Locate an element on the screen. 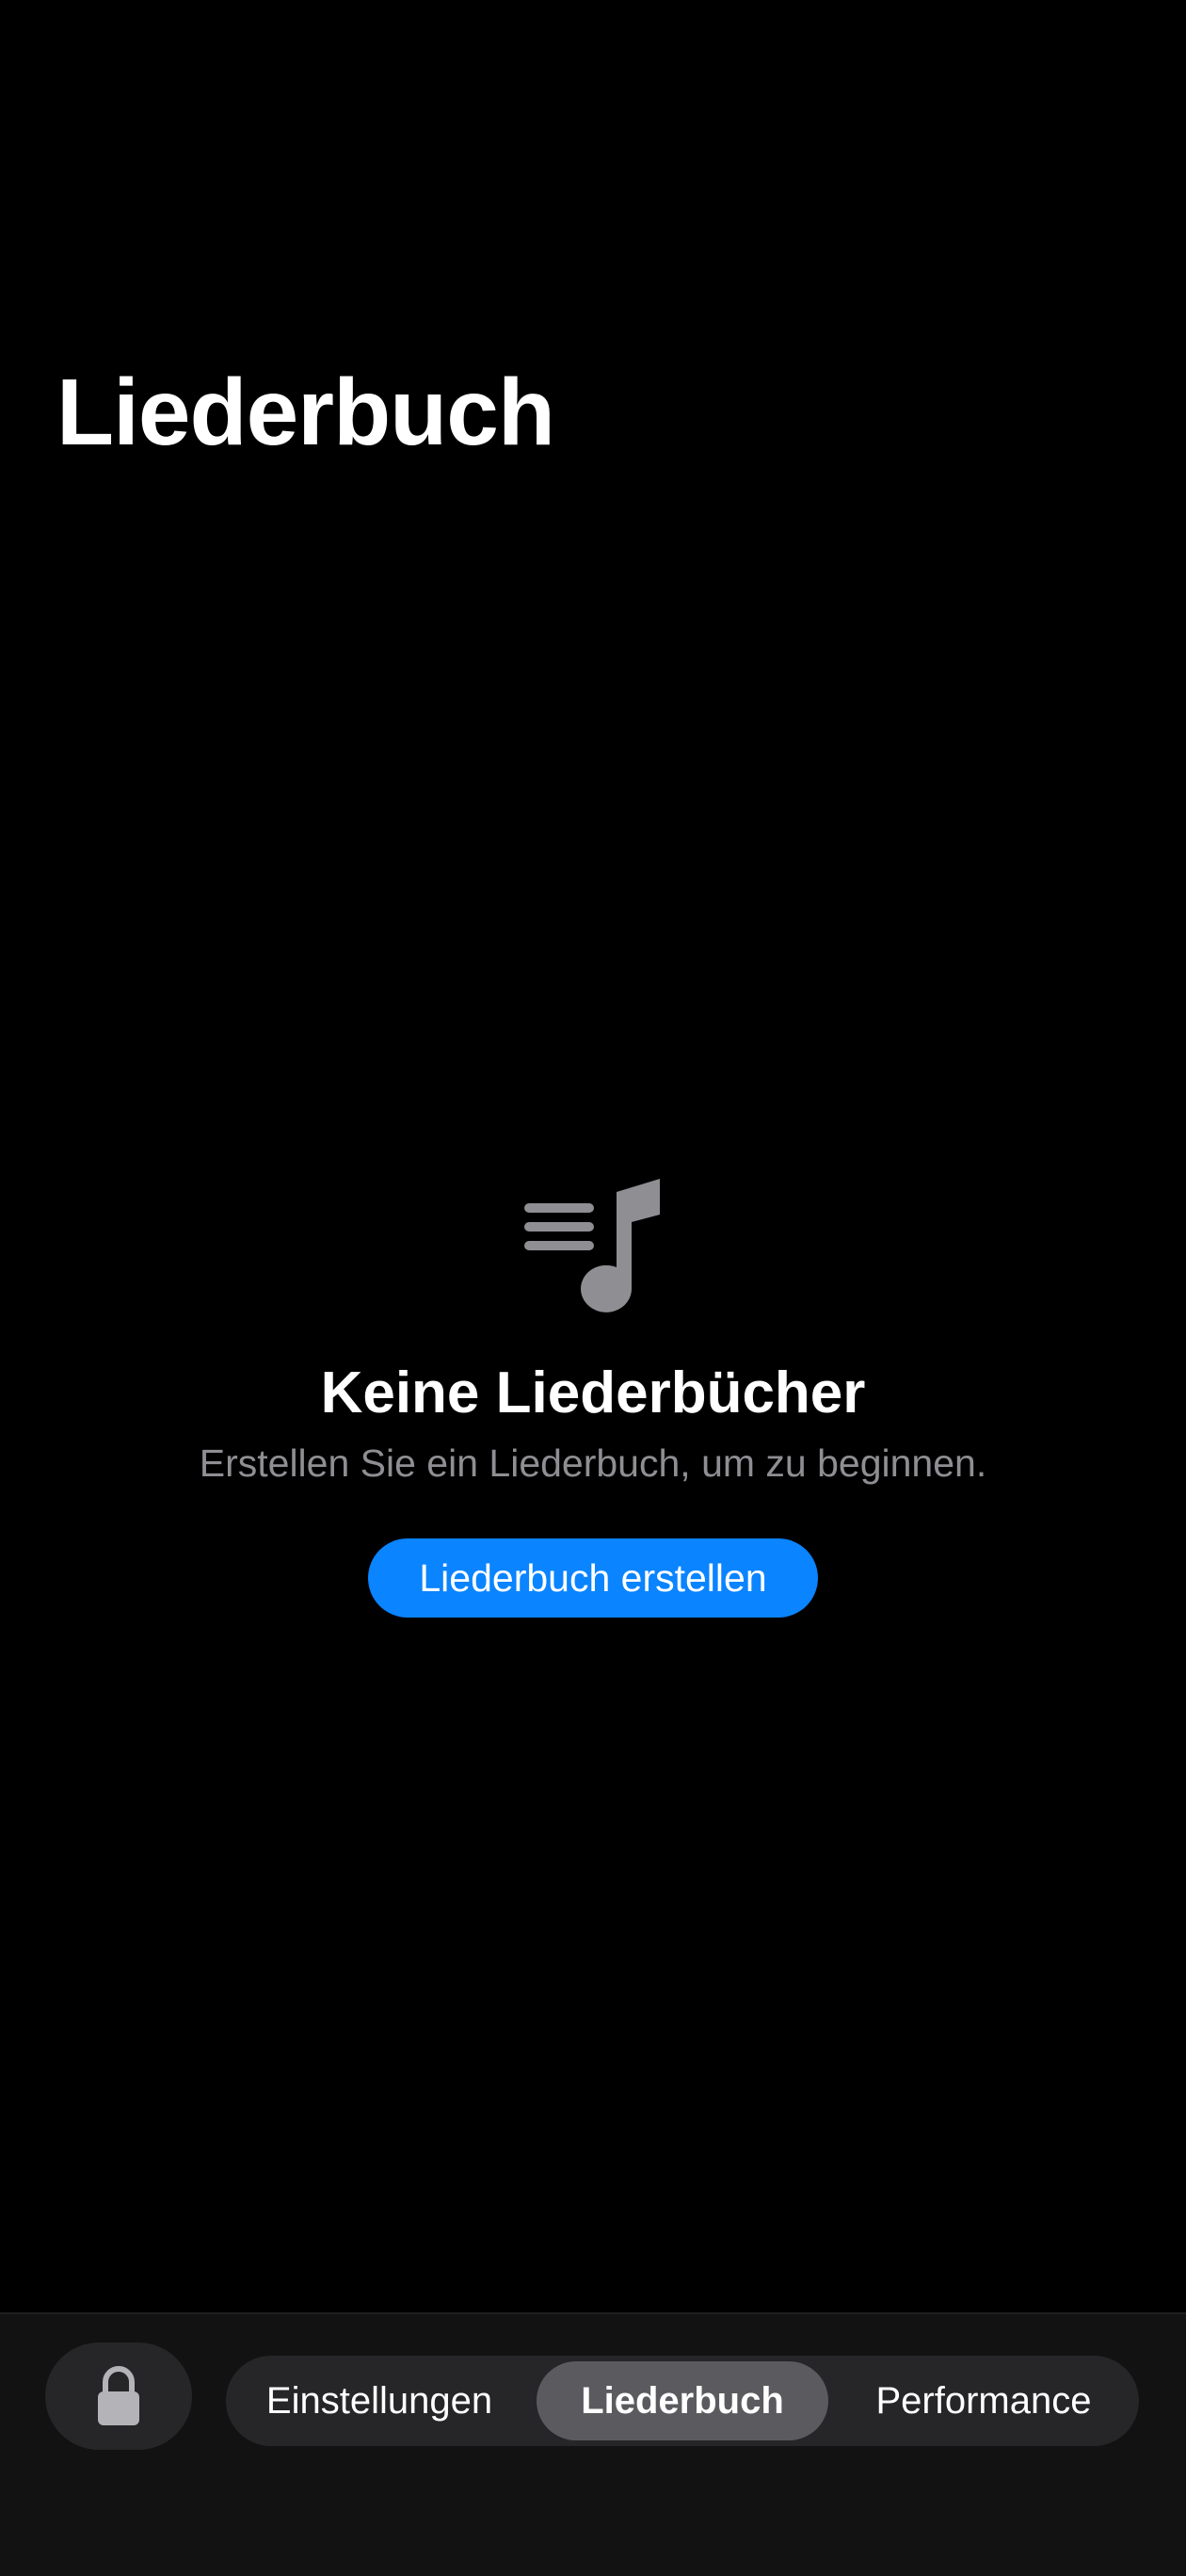  music-list-icon is located at coordinates (592, 1245).